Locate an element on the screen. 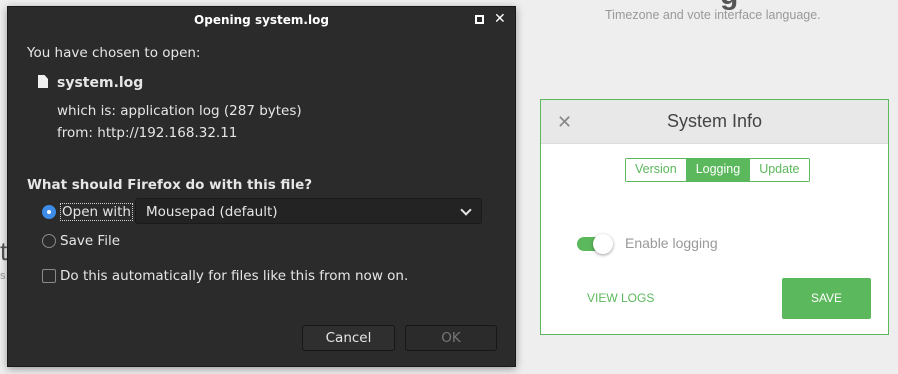  file-type-row: which is: application log (287 bytes) is located at coordinates (179, 111).